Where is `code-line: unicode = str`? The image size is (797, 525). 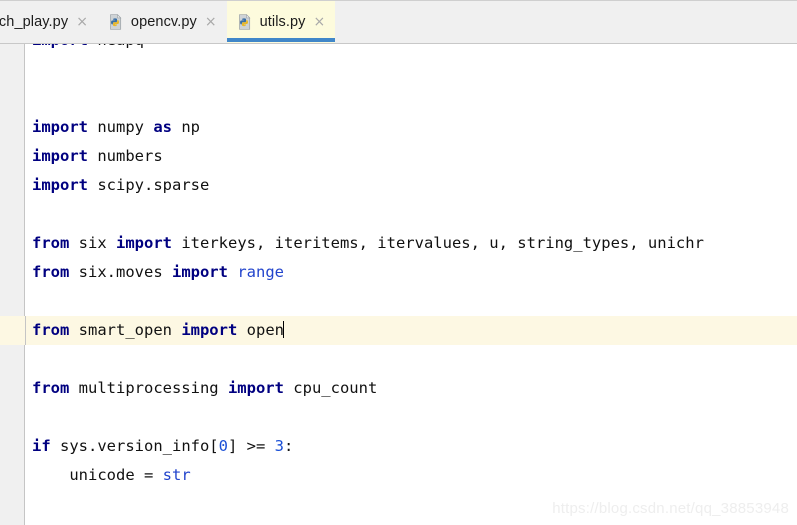
code-line: unicode = str is located at coordinates (398, 475).